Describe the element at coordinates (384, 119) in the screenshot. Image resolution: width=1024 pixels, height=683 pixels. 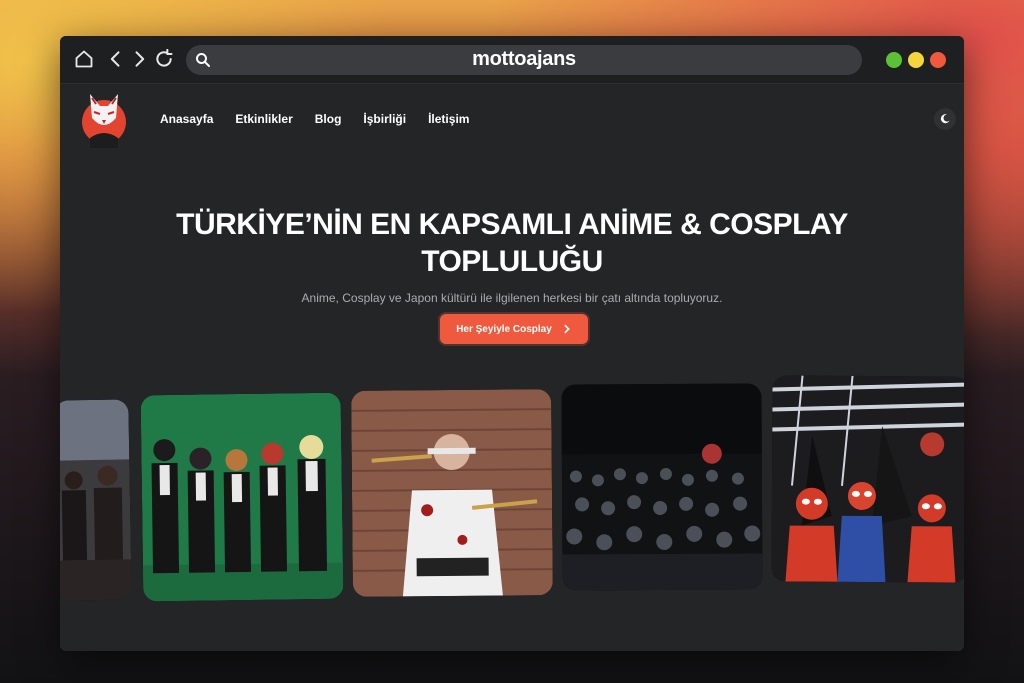
I see `nav-item-isbirligi: İşbirliği` at that location.